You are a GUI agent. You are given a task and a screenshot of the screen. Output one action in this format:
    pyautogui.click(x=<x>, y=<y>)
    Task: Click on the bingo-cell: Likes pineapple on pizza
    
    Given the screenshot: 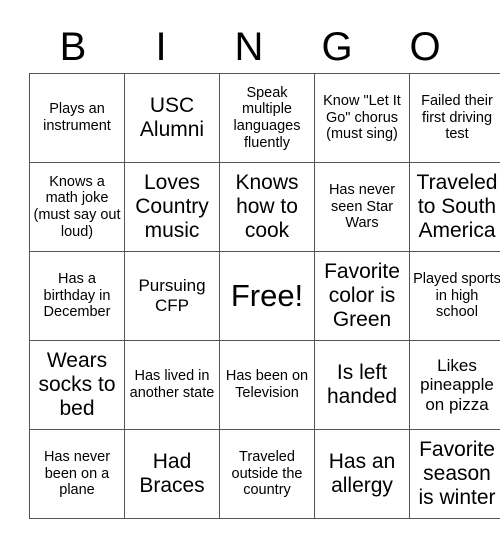 What is the action you would take?
    pyautogui.click(x=454, y=385)
    